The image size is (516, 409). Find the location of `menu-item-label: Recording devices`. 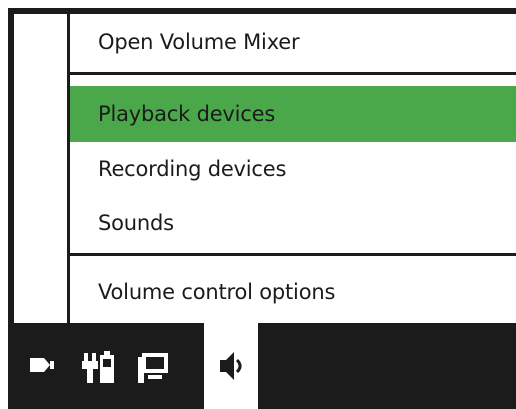

menu-item-label: Recording devices is located at coordinates (192, 169).